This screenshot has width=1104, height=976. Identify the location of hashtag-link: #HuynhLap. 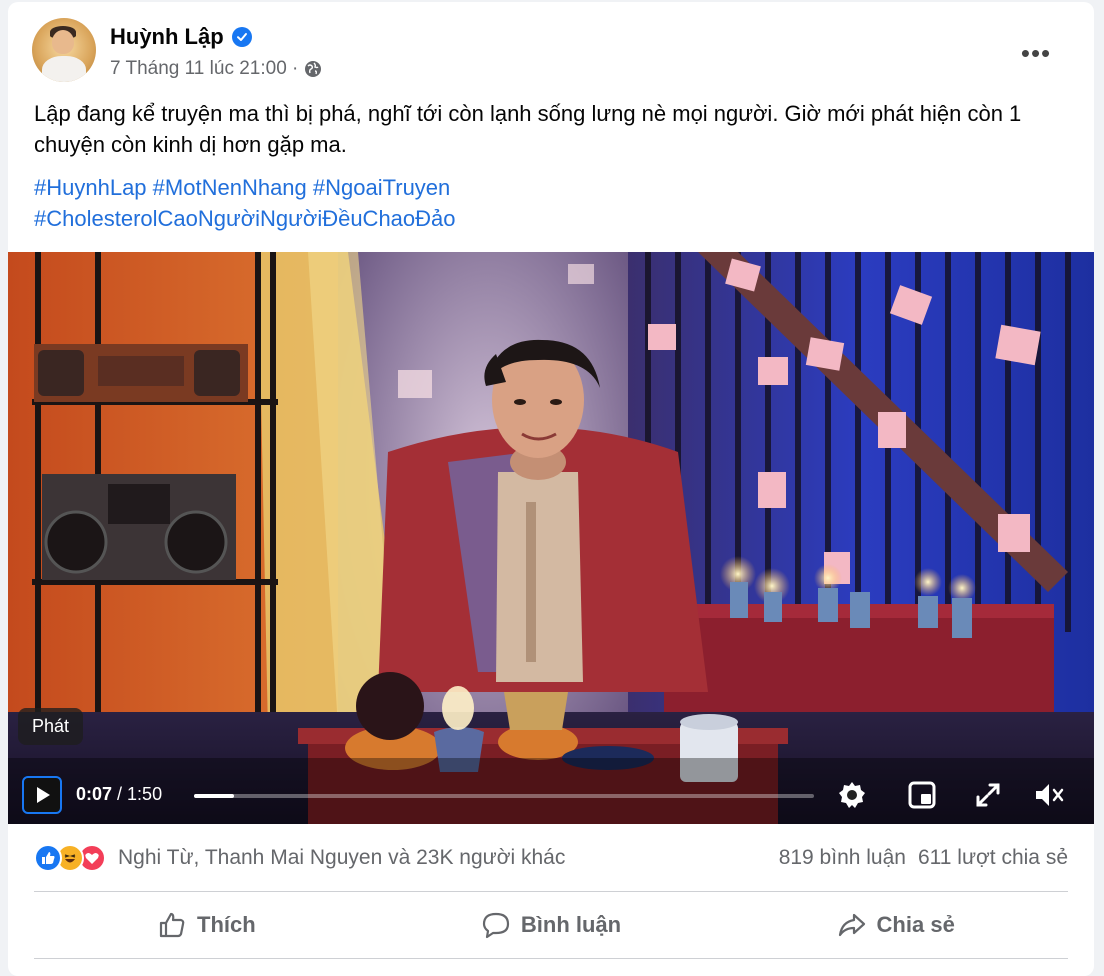
(90, 187).